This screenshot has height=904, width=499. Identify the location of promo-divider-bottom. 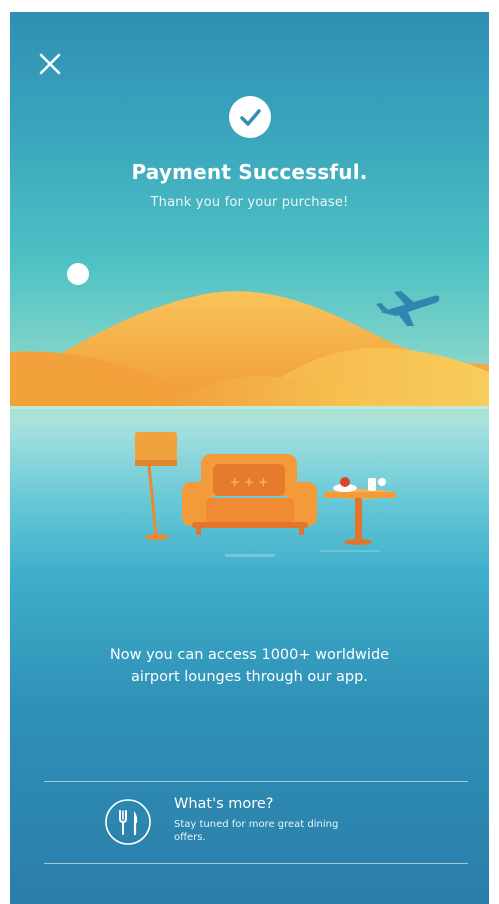
(256, 863).